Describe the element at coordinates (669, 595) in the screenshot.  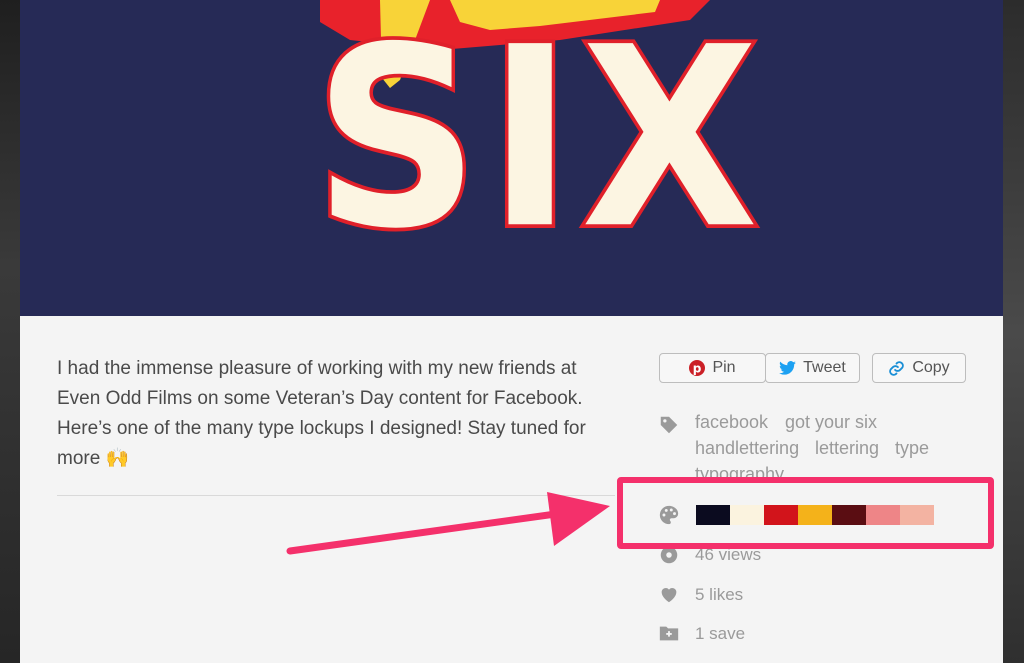
I see `heart-icon` at that location.